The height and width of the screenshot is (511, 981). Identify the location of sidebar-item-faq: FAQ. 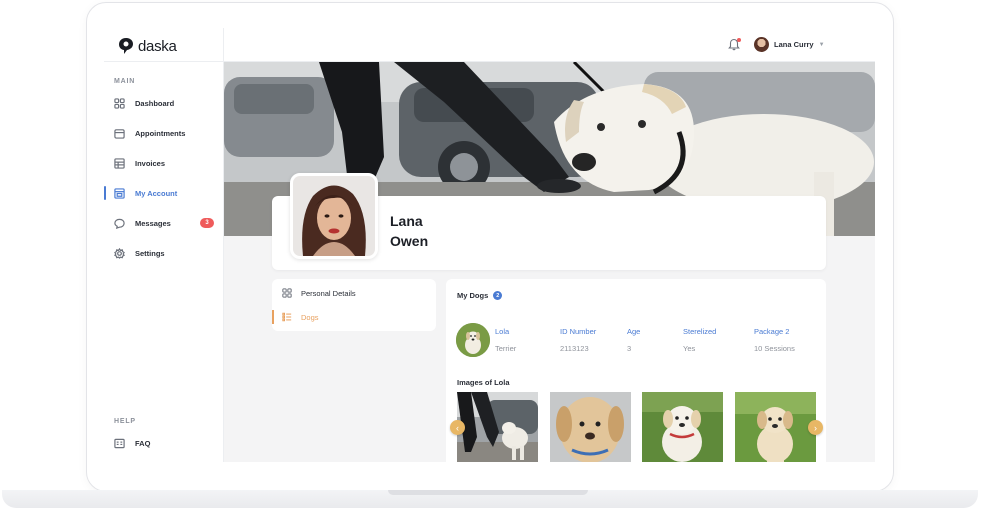
(164, 443).